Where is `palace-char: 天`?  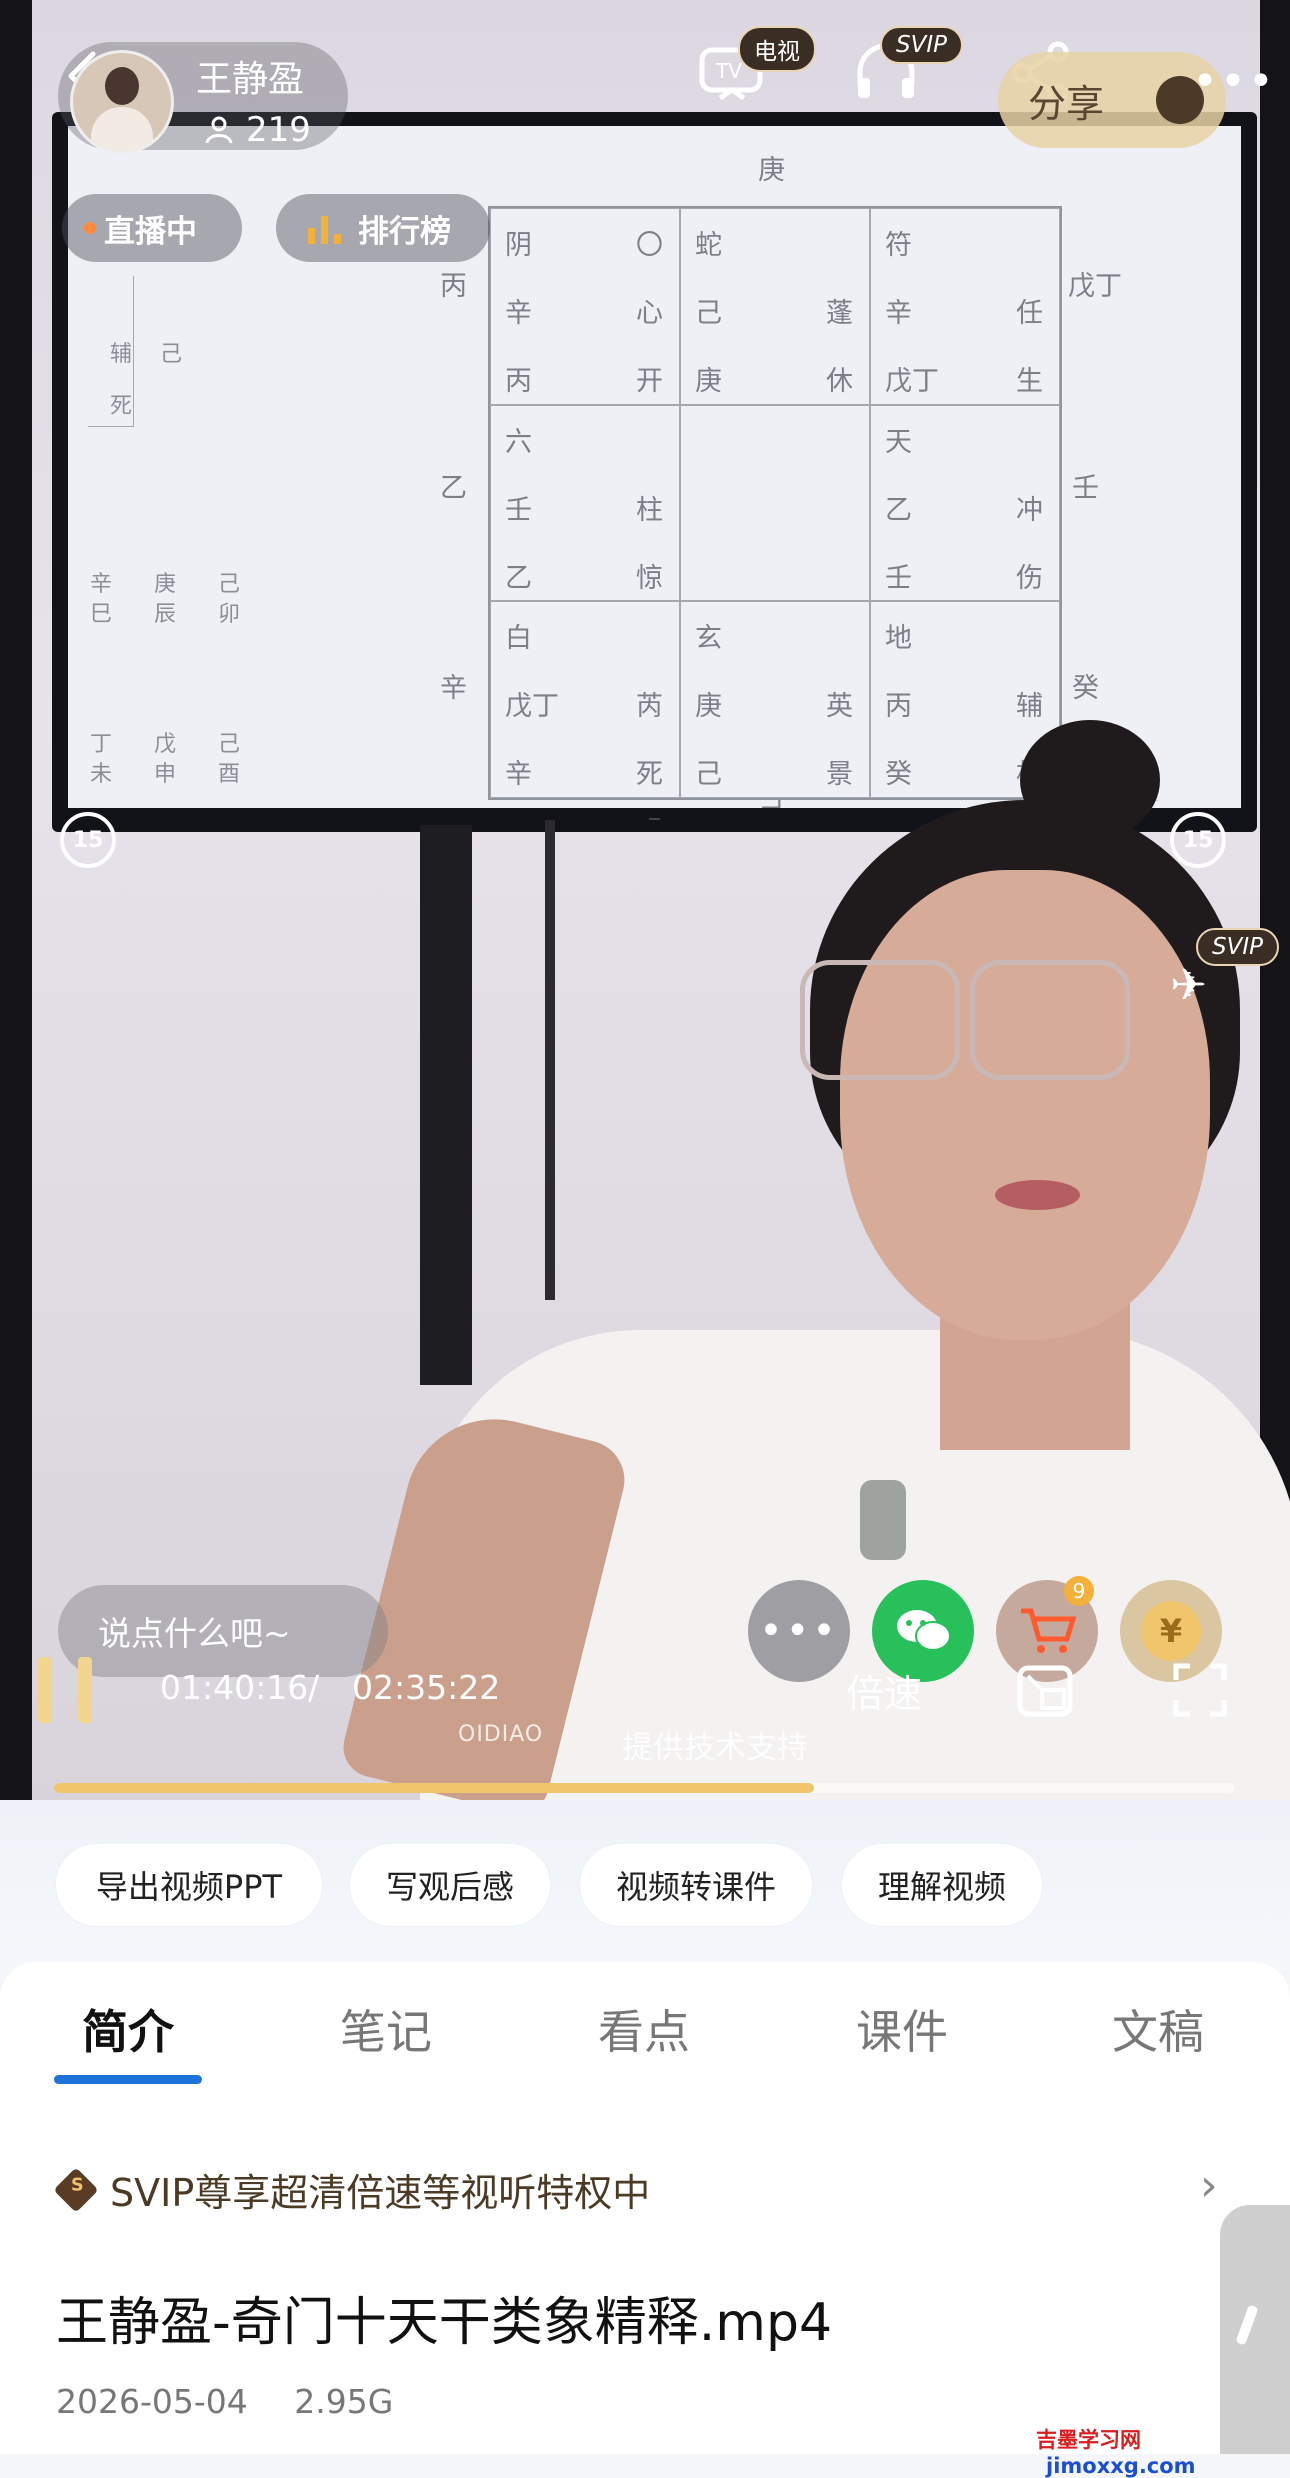
palace-char: 天 is located at coordinates (898, 442).